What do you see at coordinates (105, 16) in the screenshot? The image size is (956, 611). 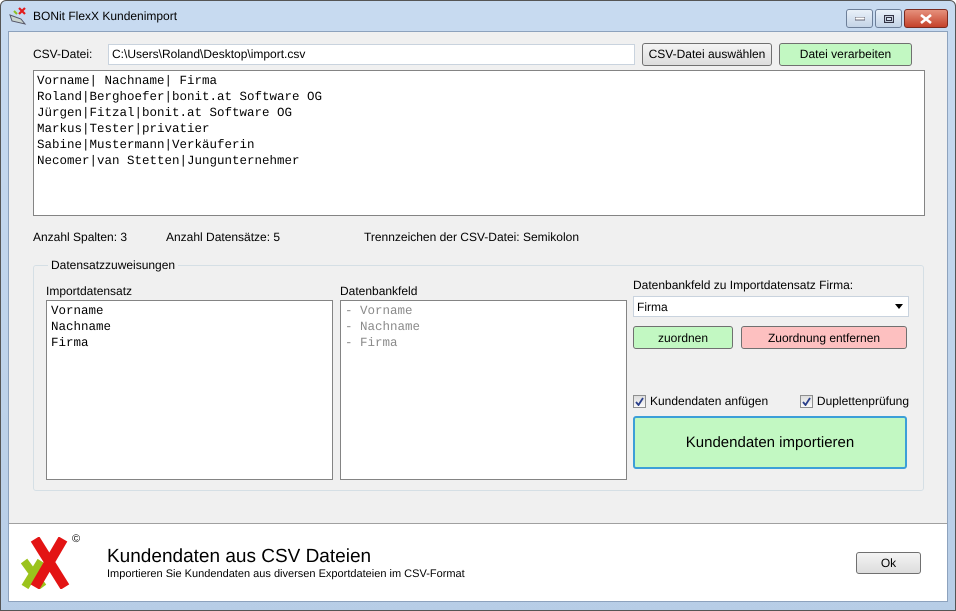 I see `window-title: BONit FlexX Kundenimport` at bounding box center [105, 16].